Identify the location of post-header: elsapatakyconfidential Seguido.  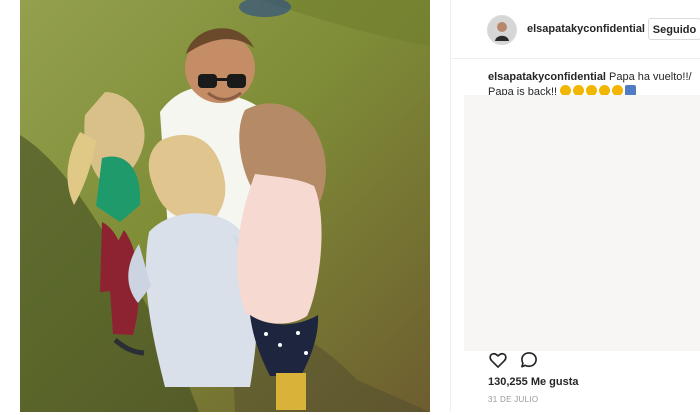
(575, 29).